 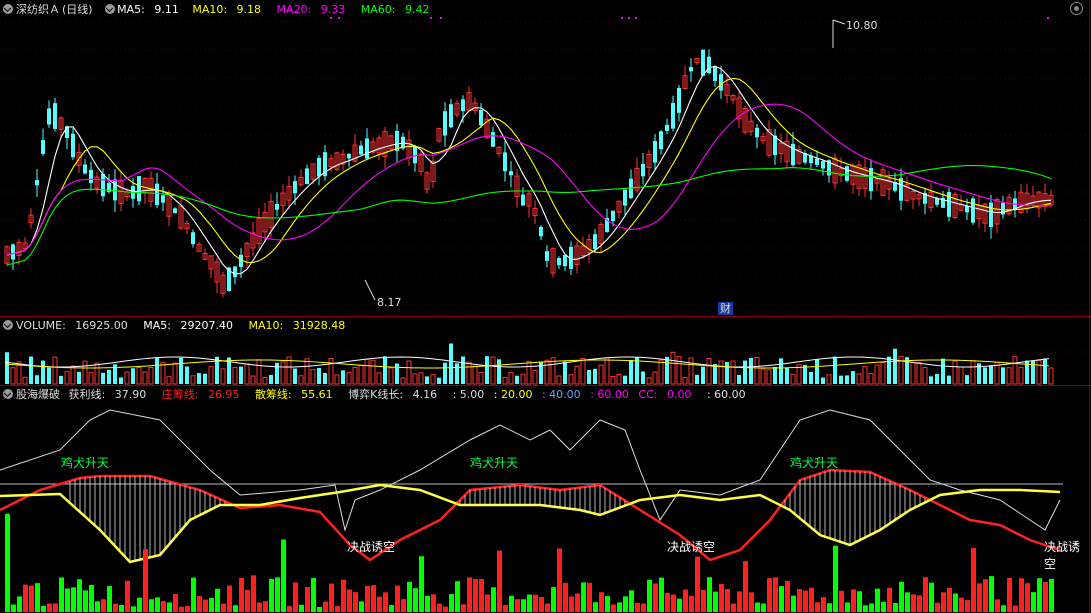 I want to click on ma60-value: 9.42, so click(x=417, y=9).